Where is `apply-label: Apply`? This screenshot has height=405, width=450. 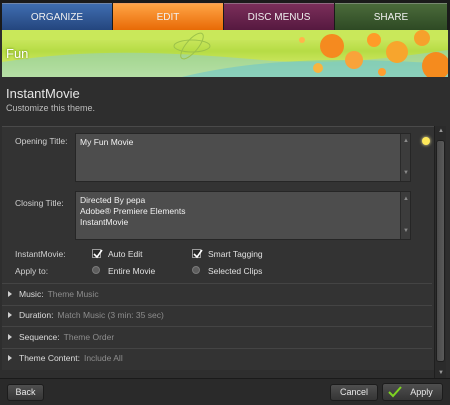
apply-label: Apply is located at coordinates (421, 392).